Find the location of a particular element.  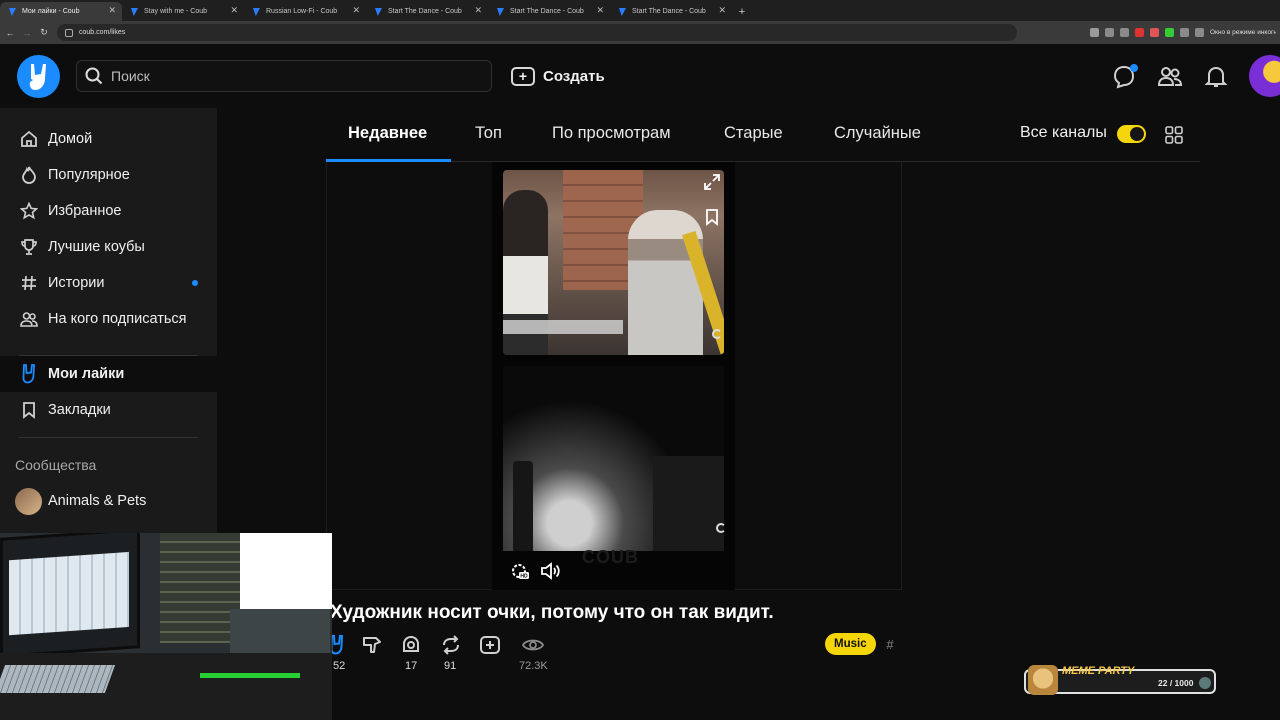

zoom-icon is located at coordinates (1094, 32).